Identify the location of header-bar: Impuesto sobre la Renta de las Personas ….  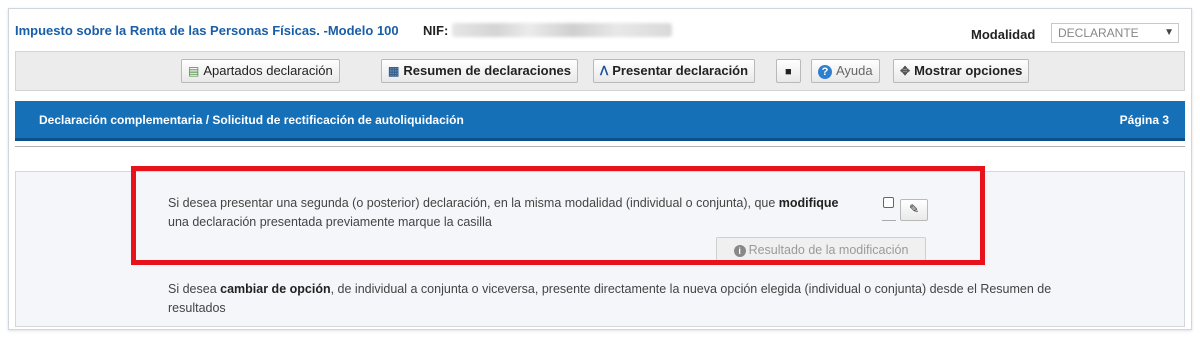
(600, 29).